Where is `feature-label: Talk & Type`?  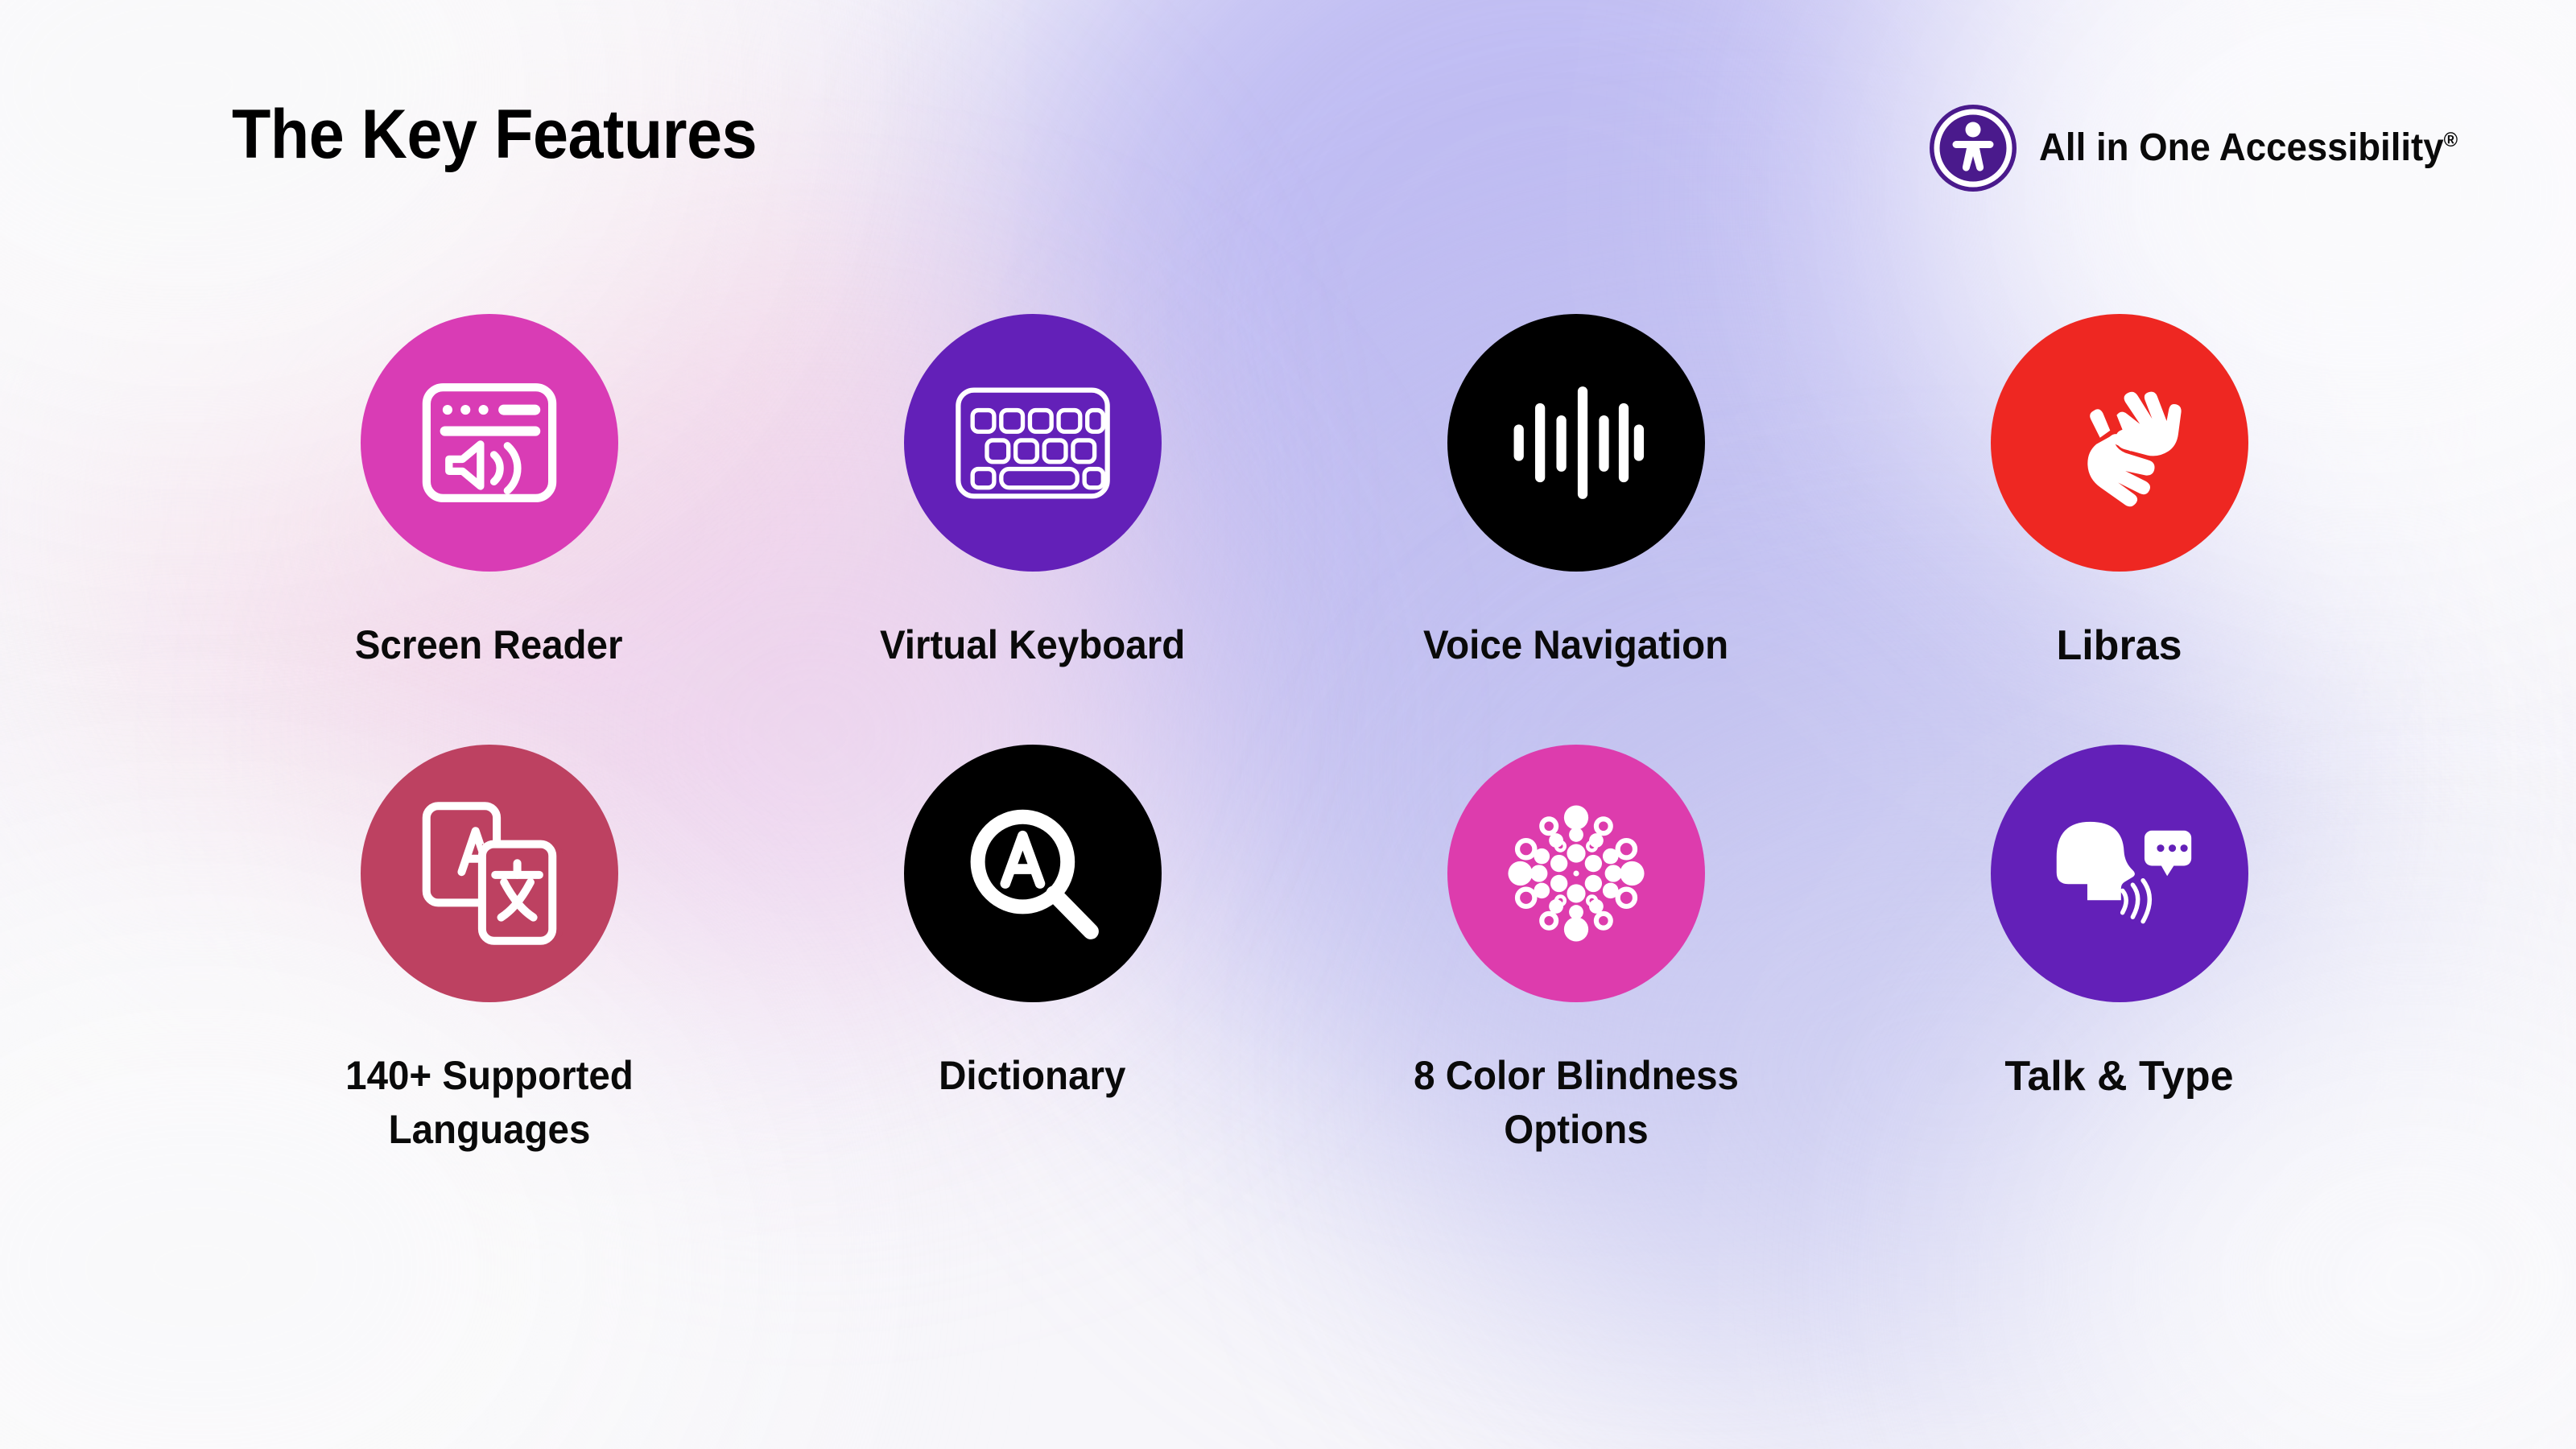 feature-label: Talk & Type is located at coordinates (2119, 1076).